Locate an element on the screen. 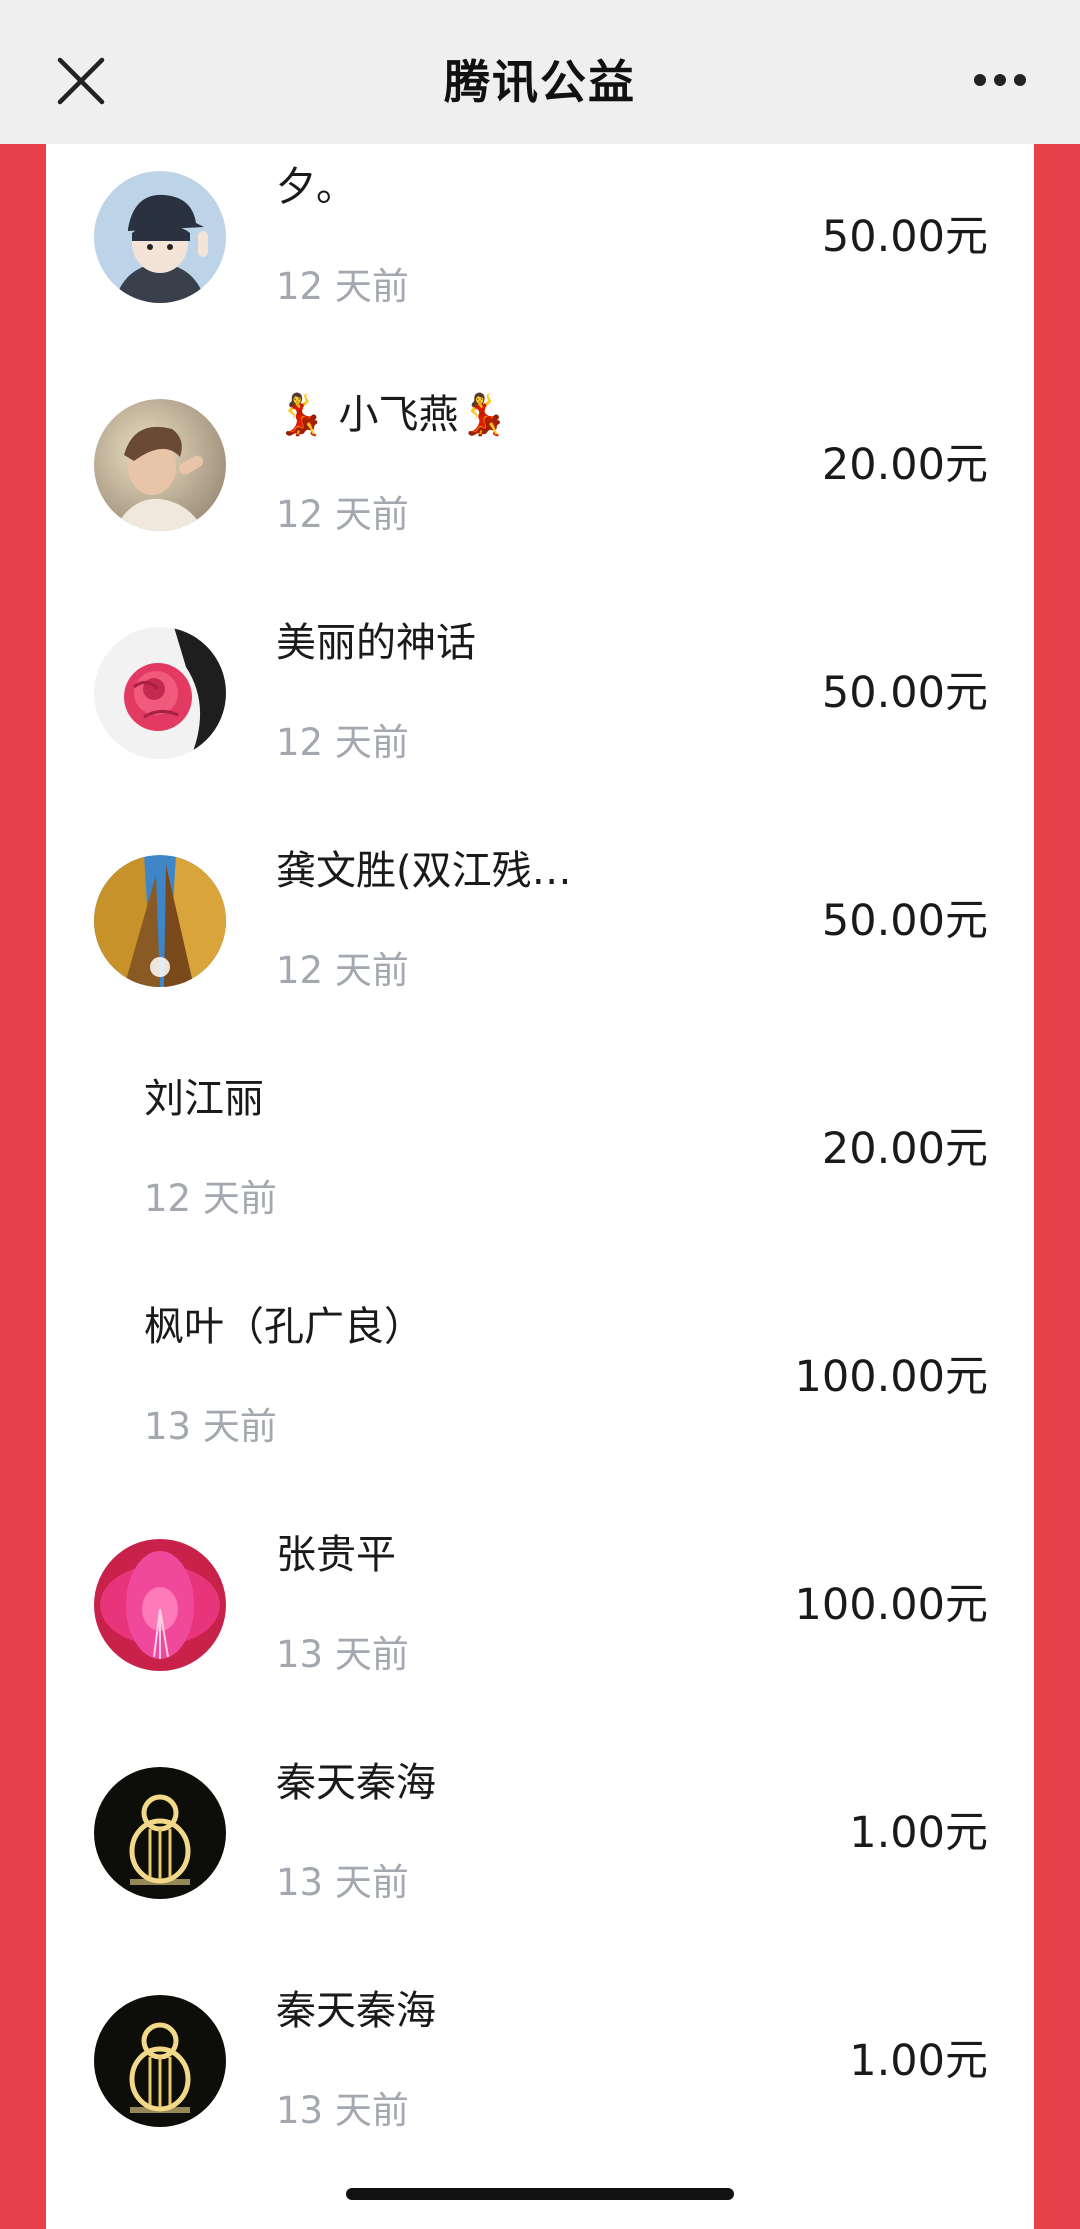 The image size is (1080, 2229). donation-row: 刘江丽 12 天前 20.00元 is located at coordinates (540, 1170).